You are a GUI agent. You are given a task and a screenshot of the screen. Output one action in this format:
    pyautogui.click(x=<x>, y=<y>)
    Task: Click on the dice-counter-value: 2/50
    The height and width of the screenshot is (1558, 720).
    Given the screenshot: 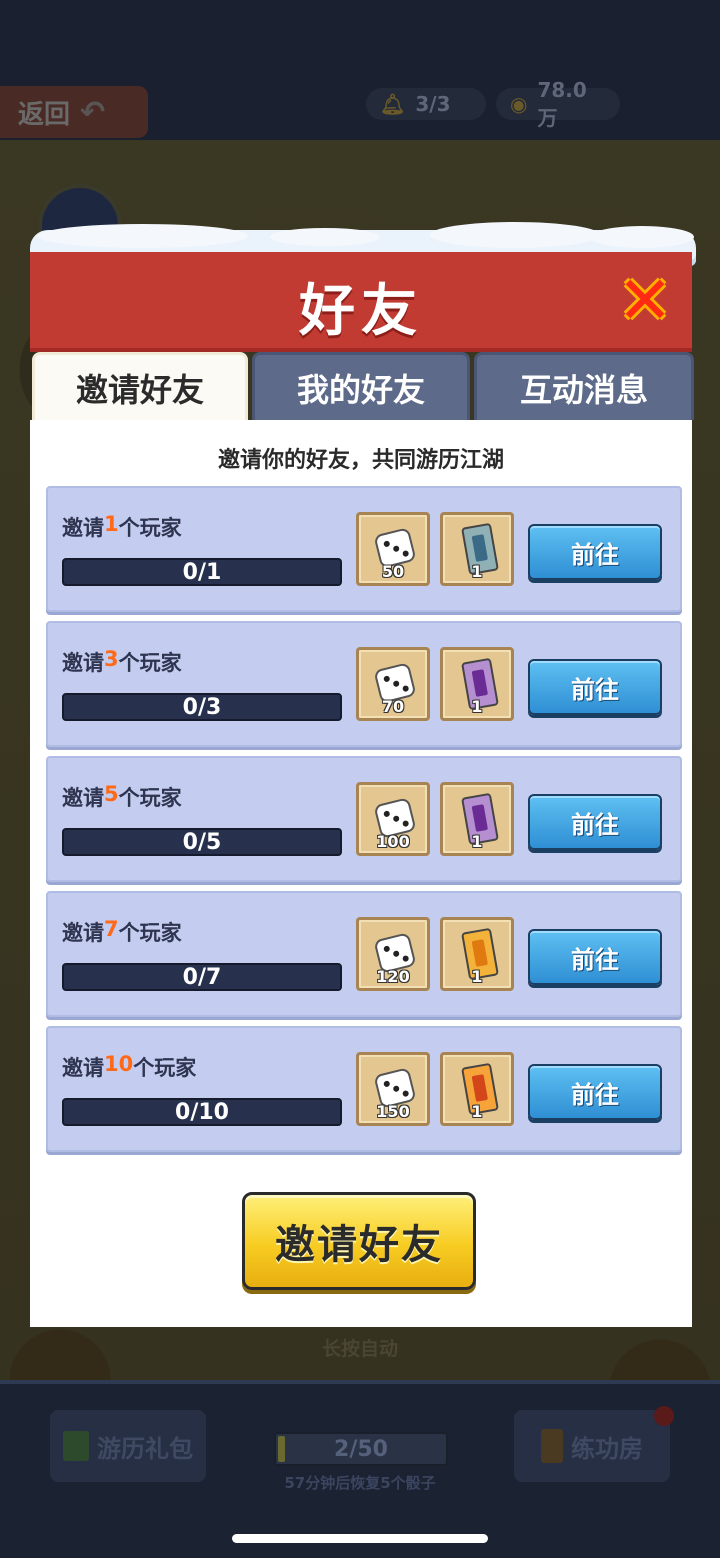 What is the action you would take?
    pyautogui.click(x=361, y=1449)
    